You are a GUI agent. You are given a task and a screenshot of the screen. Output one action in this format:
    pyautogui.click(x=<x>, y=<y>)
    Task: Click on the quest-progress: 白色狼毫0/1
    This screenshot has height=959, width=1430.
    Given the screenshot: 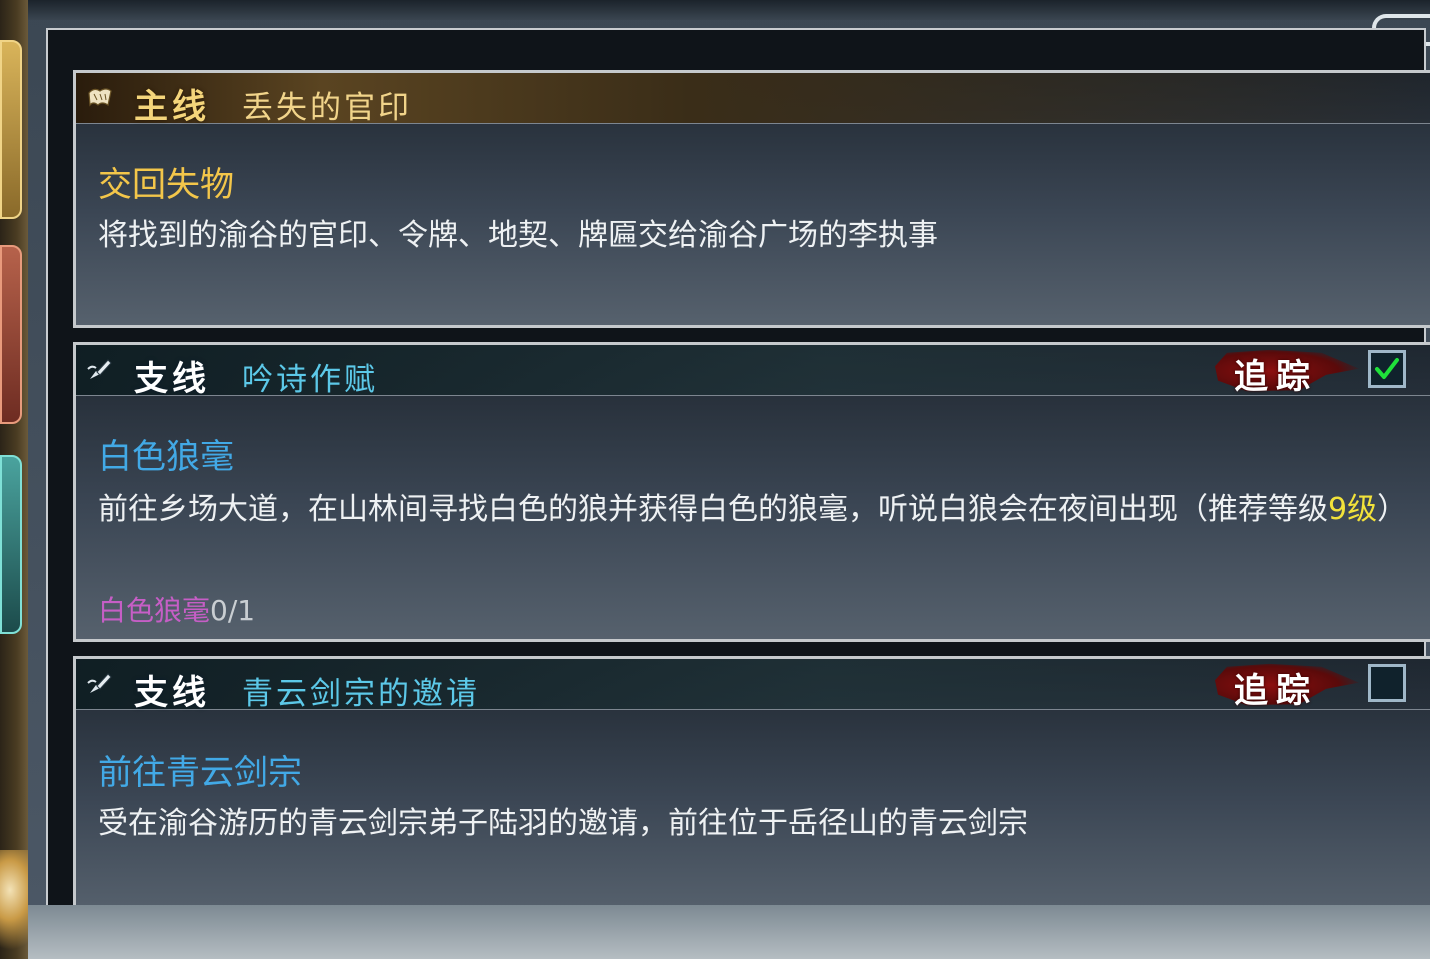 What is the action you would take?
    pyautogui.click(x=176, y=609)
    